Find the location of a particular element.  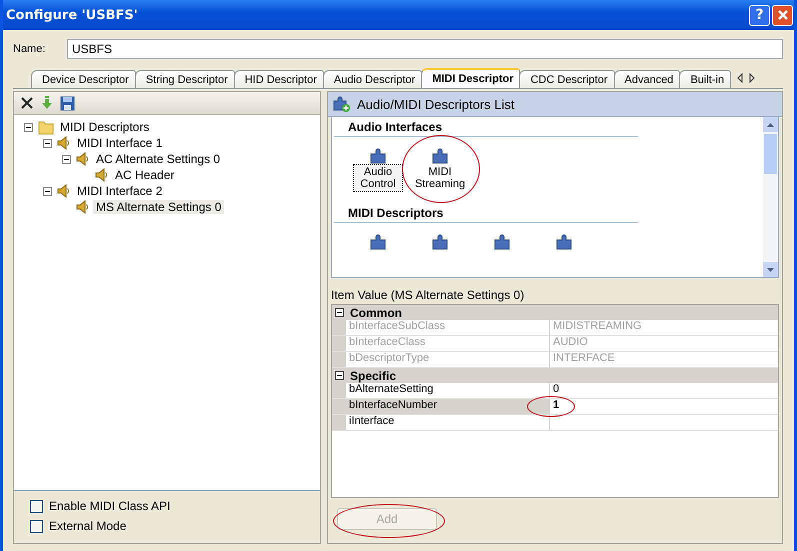

window-title: Configure 'USBFS' is located at coordinates (72, 15).